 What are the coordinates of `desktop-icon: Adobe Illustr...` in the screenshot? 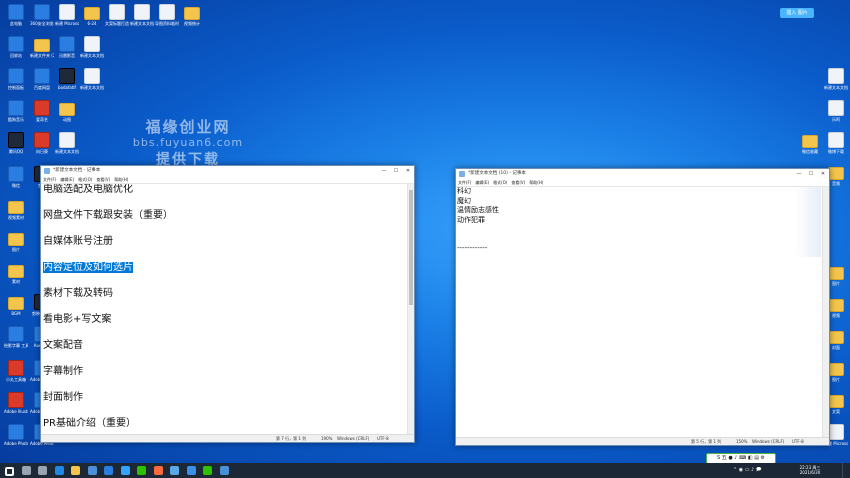 It's located at (16, 403).